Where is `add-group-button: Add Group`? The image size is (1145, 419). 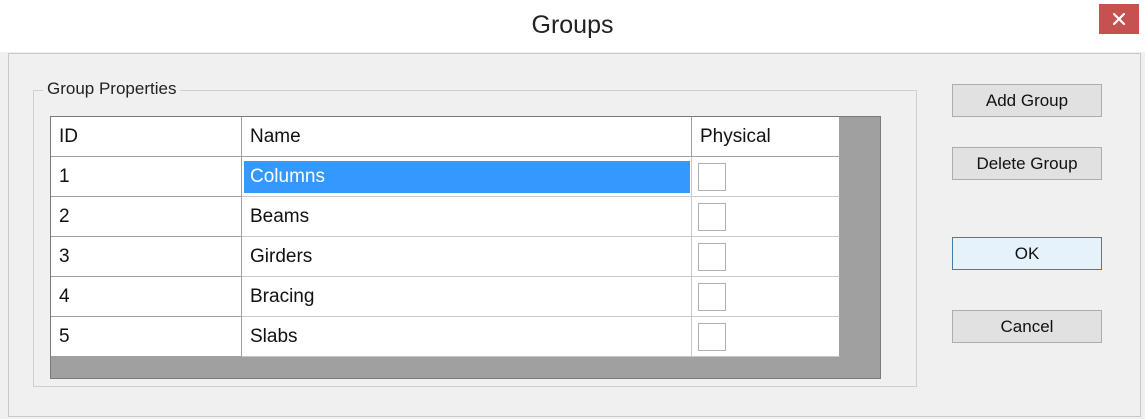
add-group-button: Add Group is located at coordinates (1027, 100).